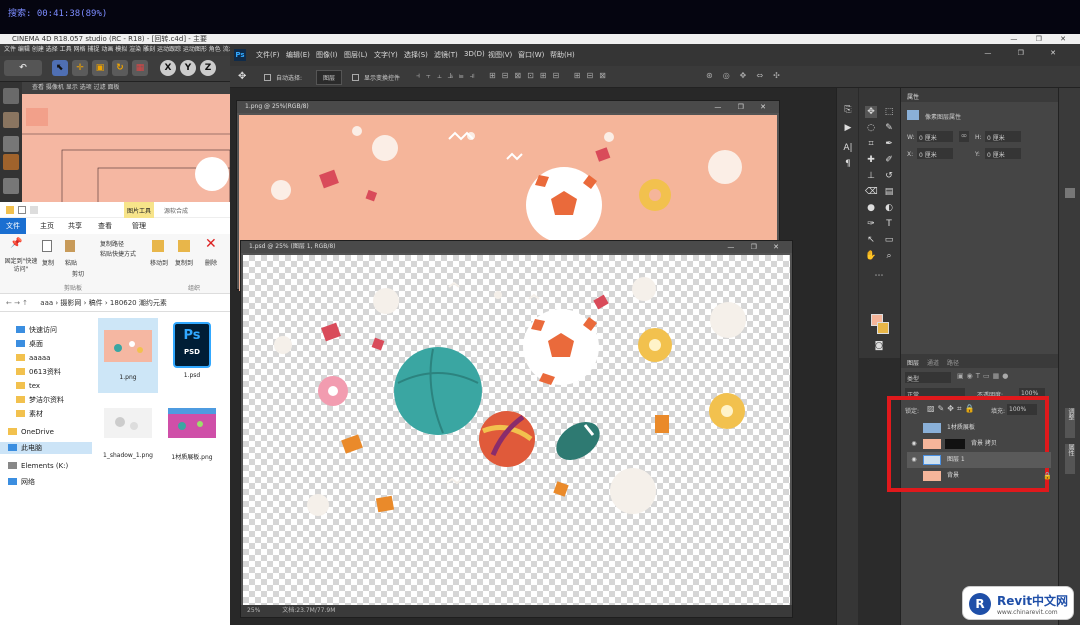 The image size is (1080, 625). Describe the element at coordinates (100, 68) in the screenshot. I see `scale-icon: ▣` at that location.